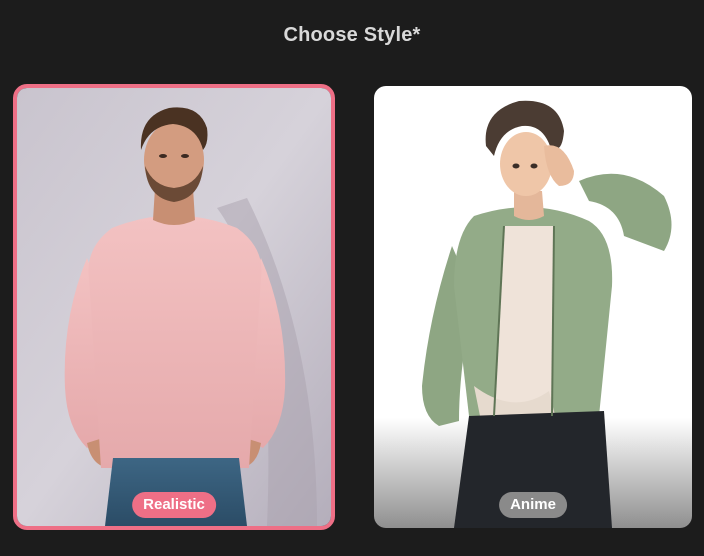  I want to click on section-title: Choose Style*, so click(352, 35).